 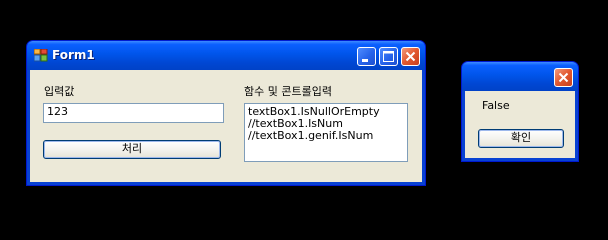 What do you see at coordinates (40, 55) in the screenshot?
I see `form-app-icon` at bounding box center [40, 55].